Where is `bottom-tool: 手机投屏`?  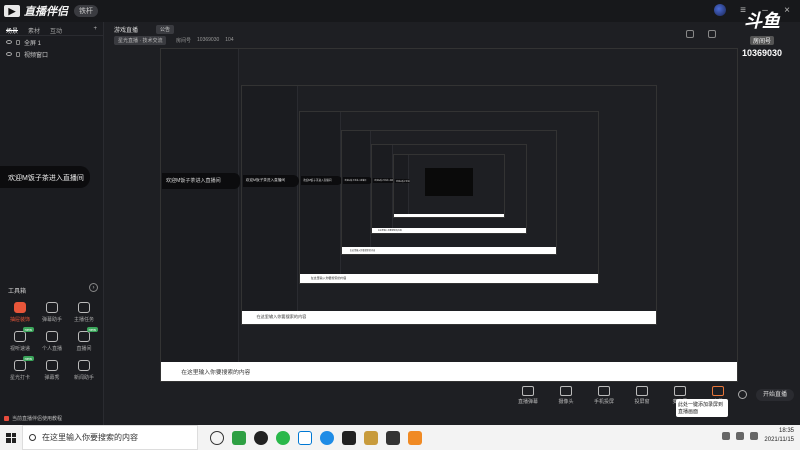 bottom-tool: 手机投屏 is located at coordinates (604, 395).